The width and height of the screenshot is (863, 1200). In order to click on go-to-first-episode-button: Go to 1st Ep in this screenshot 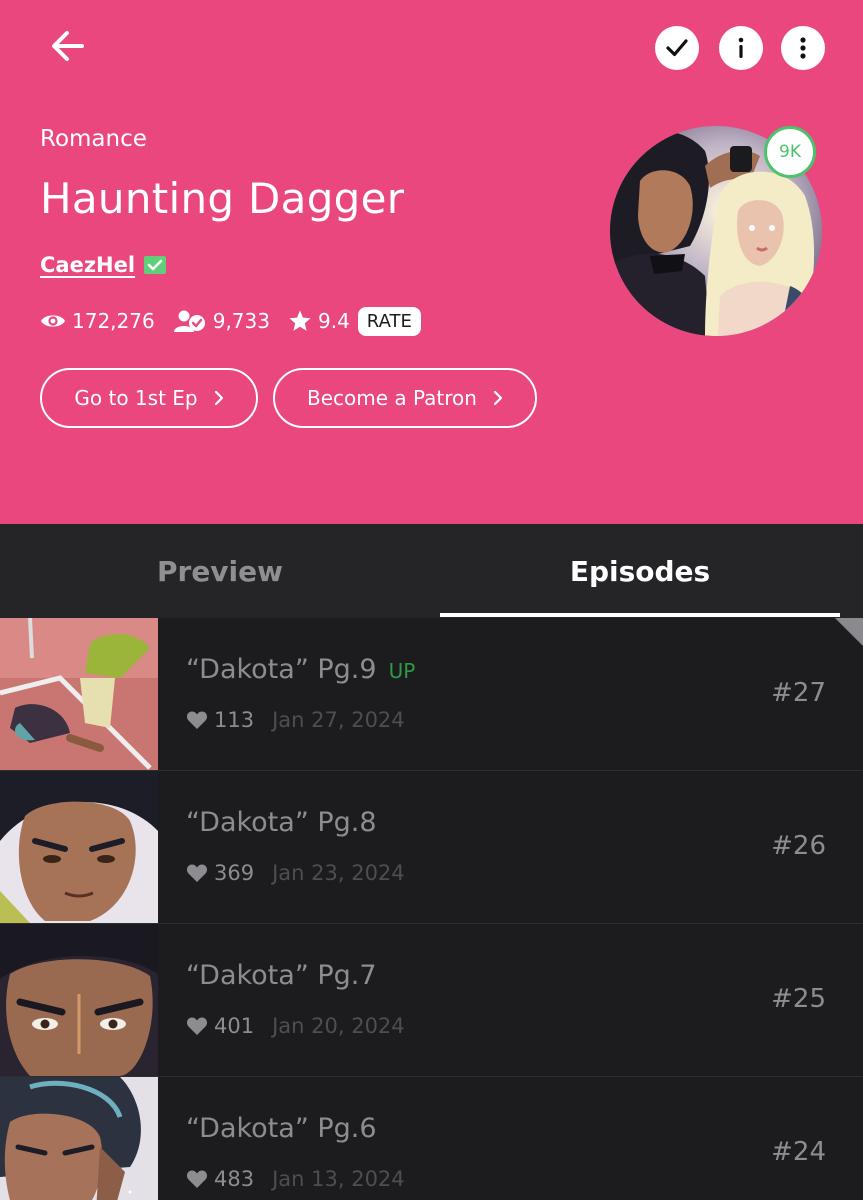, I will do `click(149, 398)`.